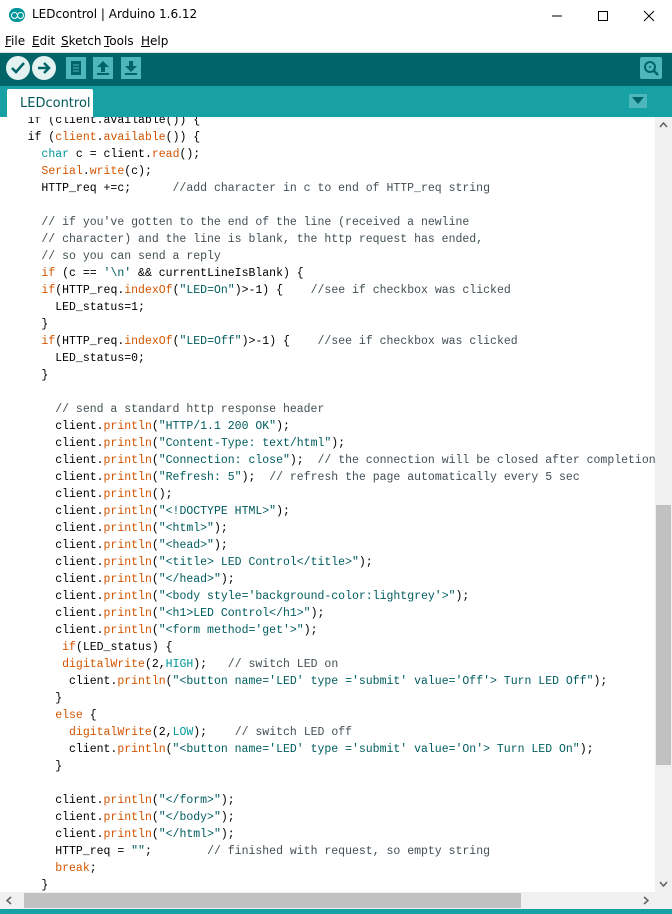 The image size is (672, 914). I want to click on maximize-button, so click(603, 15).